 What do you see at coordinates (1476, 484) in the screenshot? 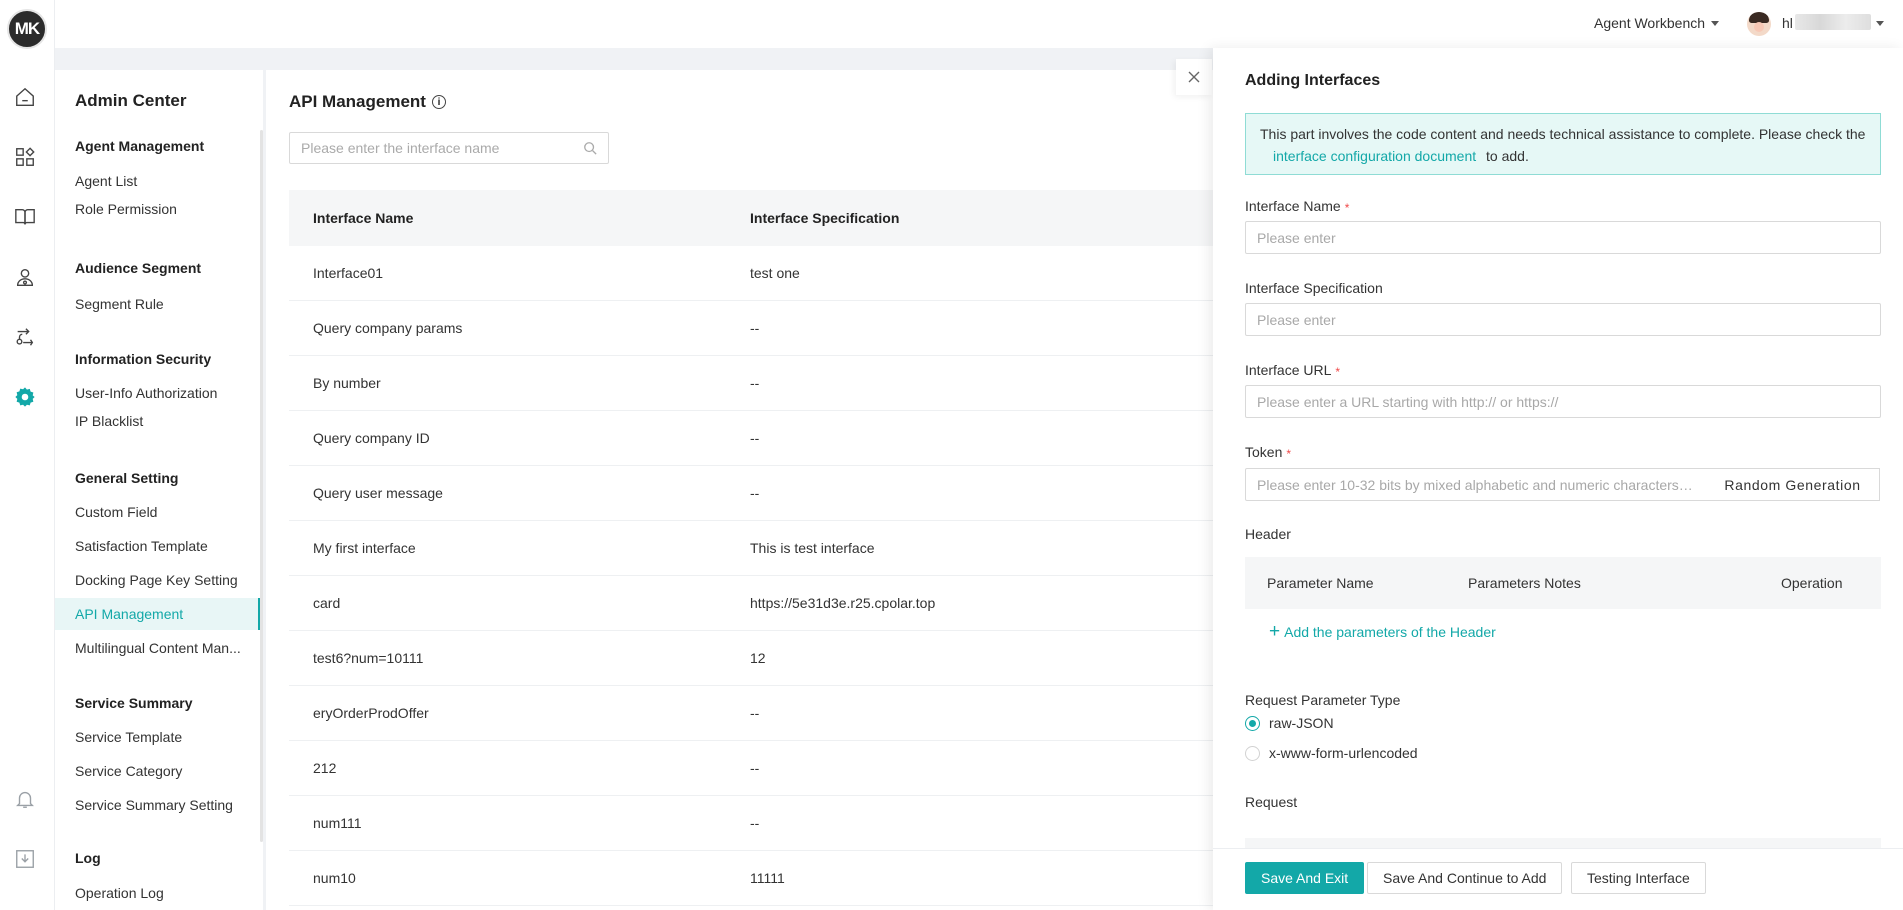
I see `token-field` at bounding box center [1476, 484].